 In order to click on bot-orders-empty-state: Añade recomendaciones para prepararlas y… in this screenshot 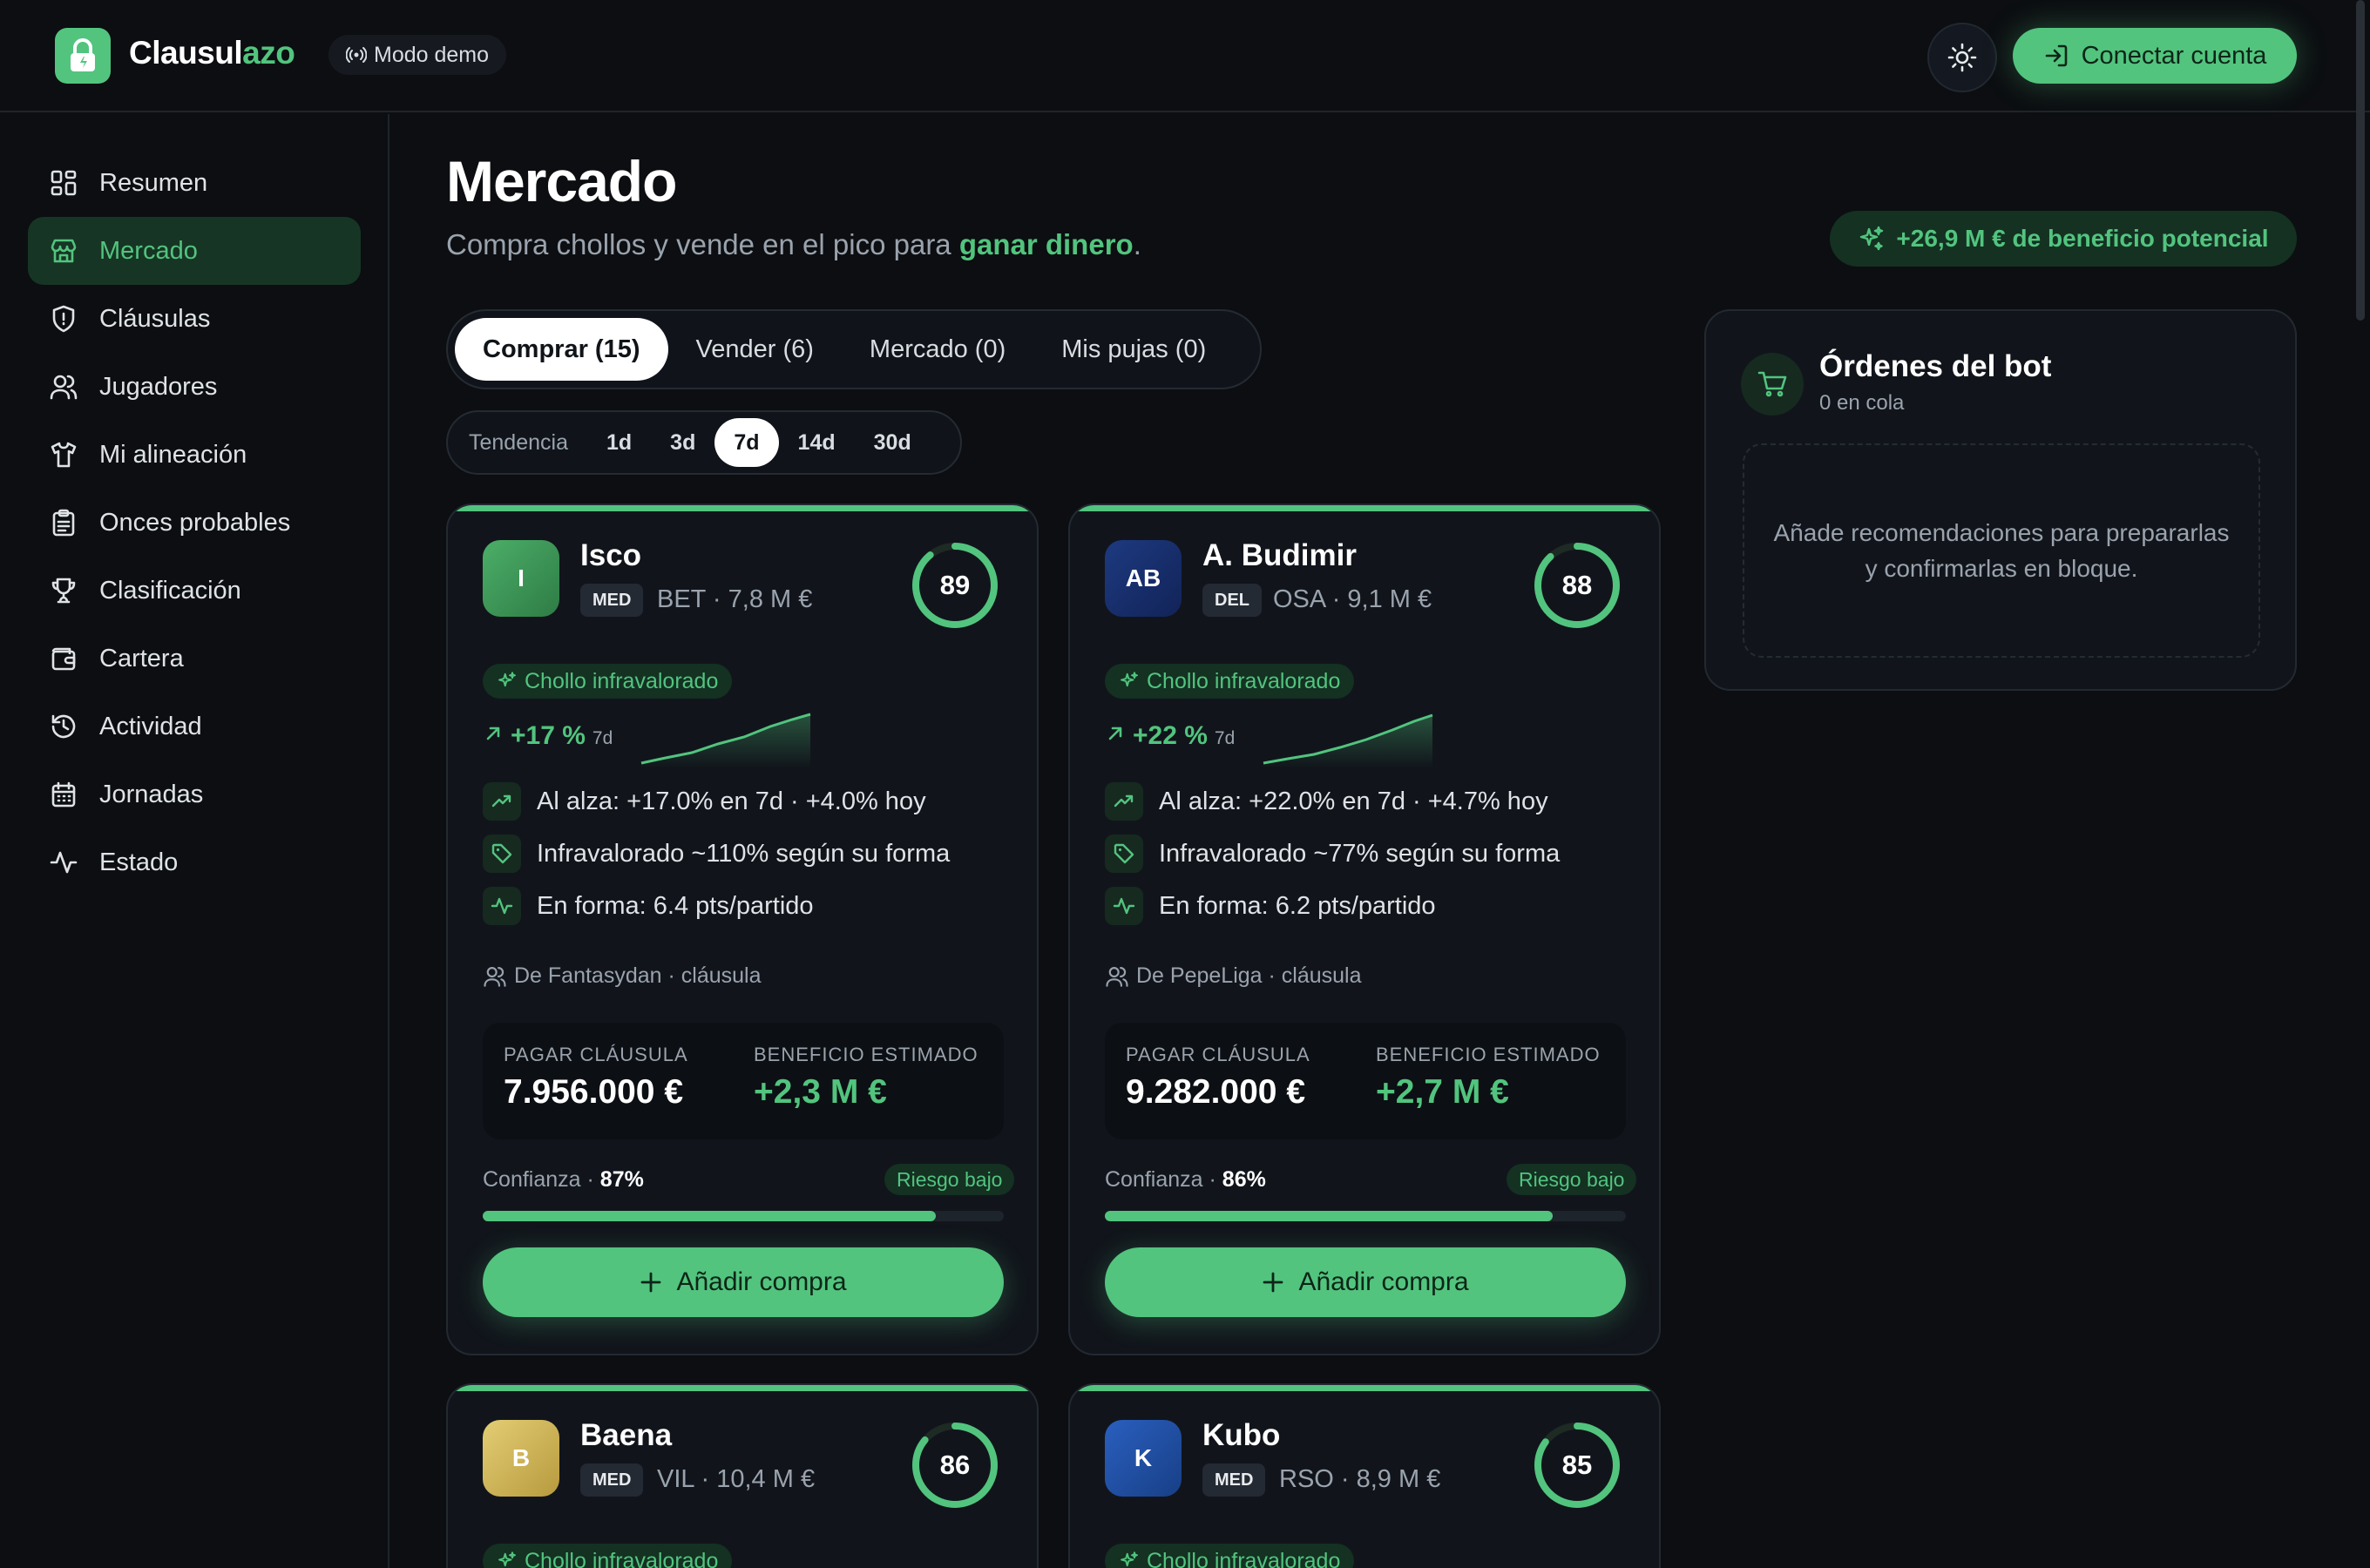, I will do `click(2002, 550)`.